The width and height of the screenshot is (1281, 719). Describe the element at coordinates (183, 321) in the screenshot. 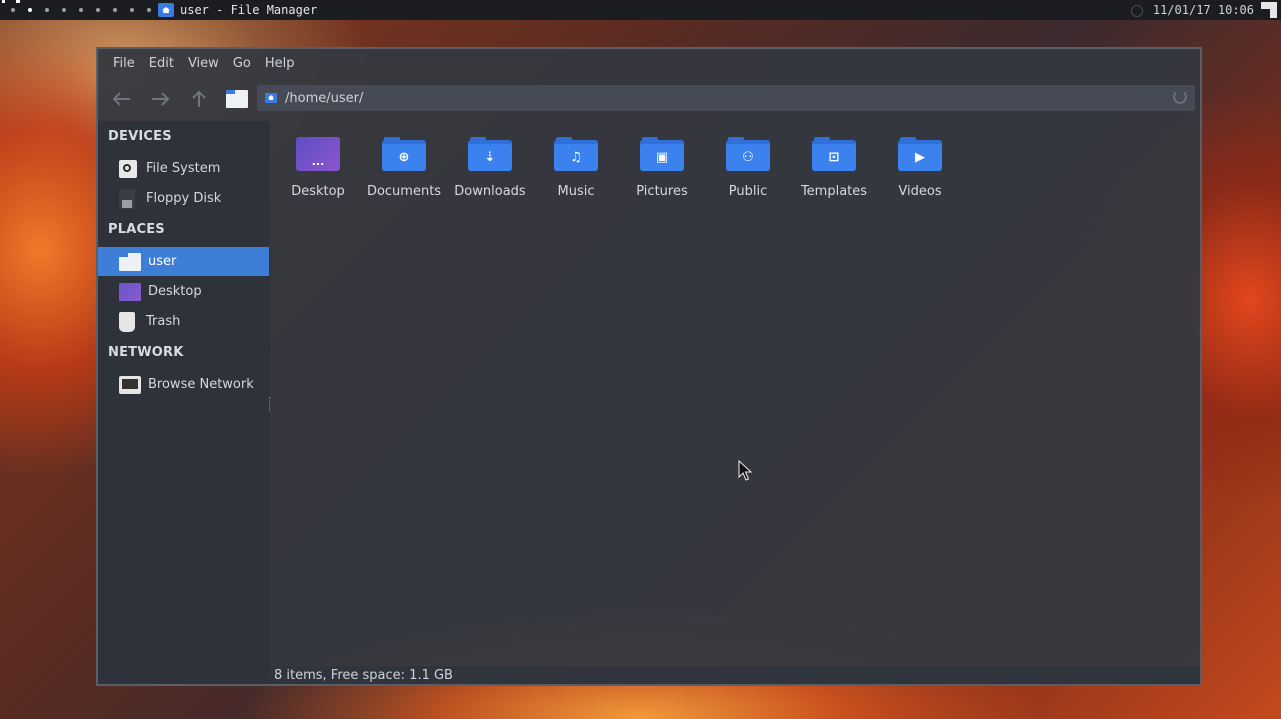

I see `sidebar-item-trash: Trash` at that location.